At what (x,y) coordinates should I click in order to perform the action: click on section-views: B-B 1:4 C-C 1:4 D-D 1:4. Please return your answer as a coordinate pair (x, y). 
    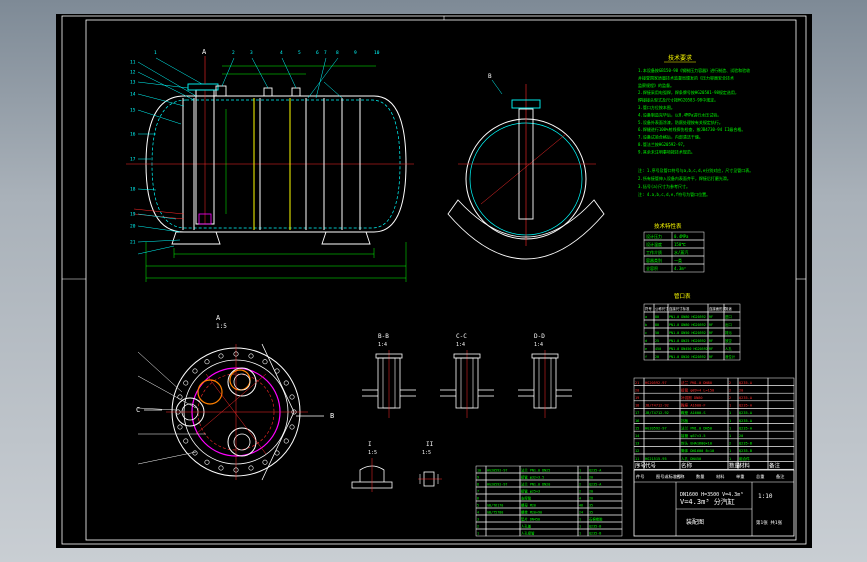
    Looking at the image, I should click on (467, 375).